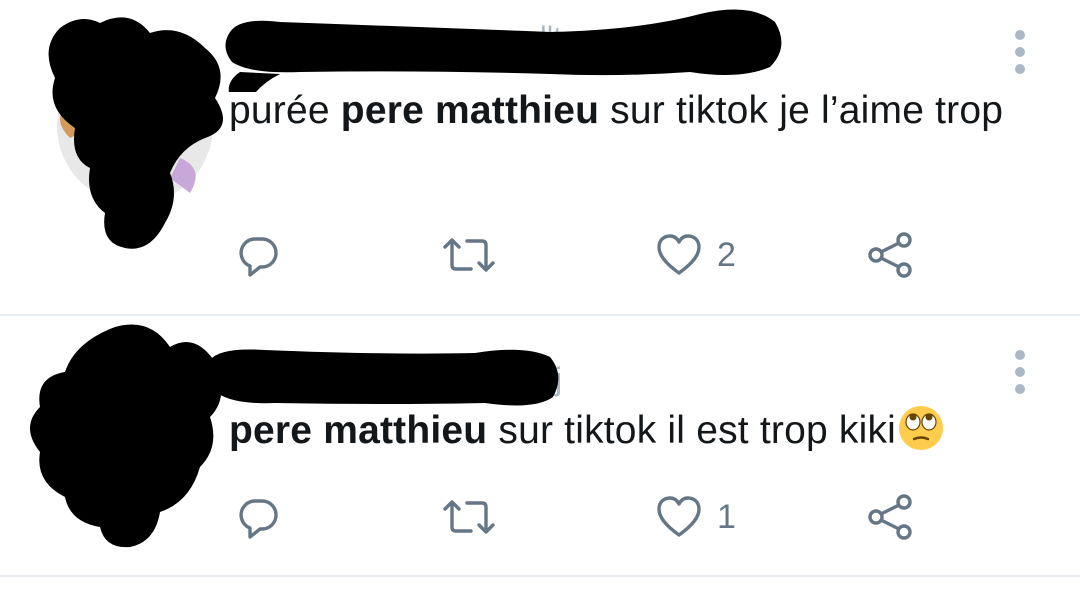 The width and height of the screenshot is (1080, 591). Describe the element at coordinates (726, 517) in the screenshot. I see `like-count: 1` at that location.